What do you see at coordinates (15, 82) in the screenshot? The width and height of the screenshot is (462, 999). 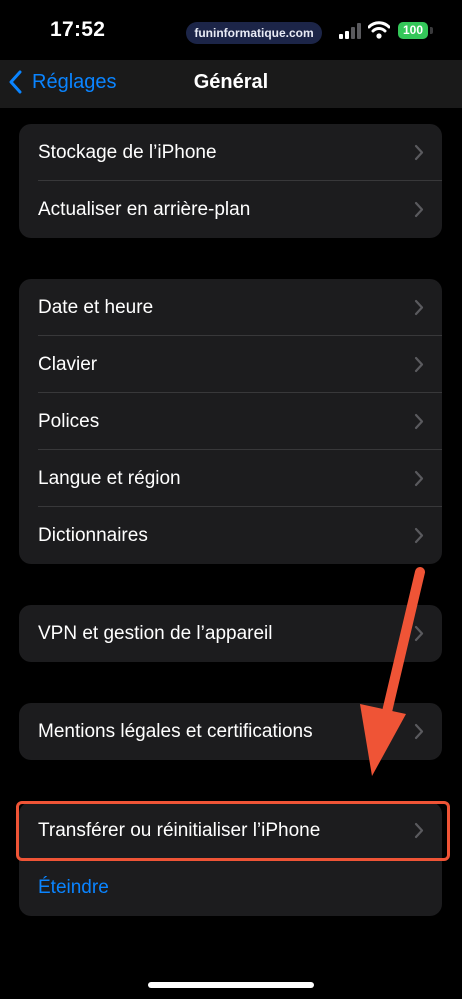 I see `chevron-left-icon` at bounding box center [15, 82].